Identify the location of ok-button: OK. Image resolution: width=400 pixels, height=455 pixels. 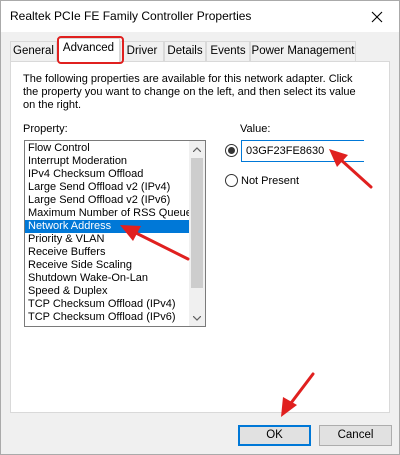
(274, 435).